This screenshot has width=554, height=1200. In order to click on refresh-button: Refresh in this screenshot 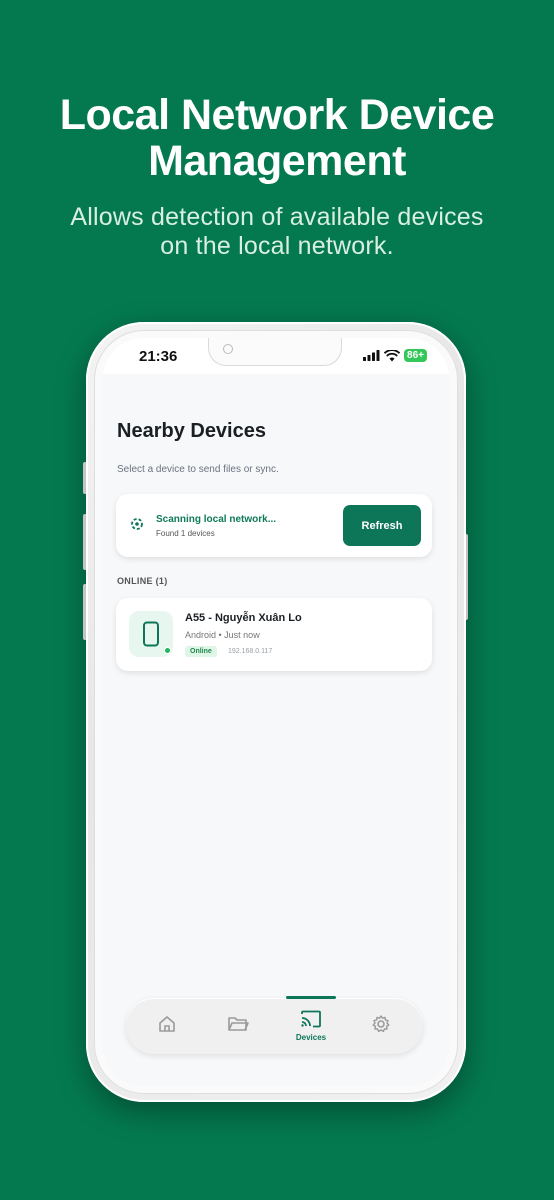, I will do `click(382, 525)`.